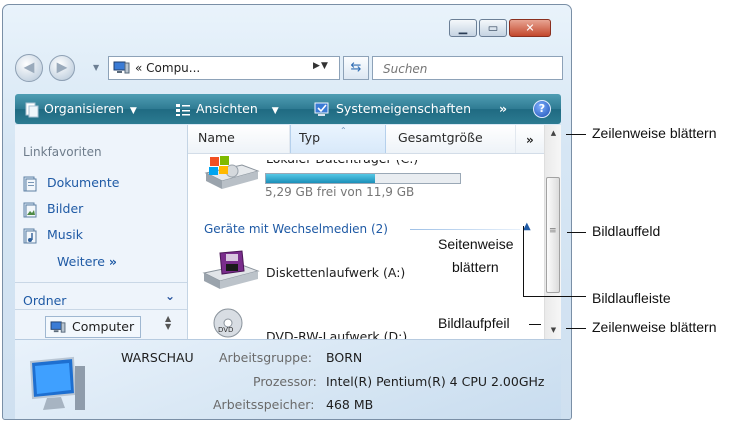  Describe the element at coordinates (474, 323) in the screenshot. I see `annotation-scroll-arrow: Bildlaufpfeil` at that location.